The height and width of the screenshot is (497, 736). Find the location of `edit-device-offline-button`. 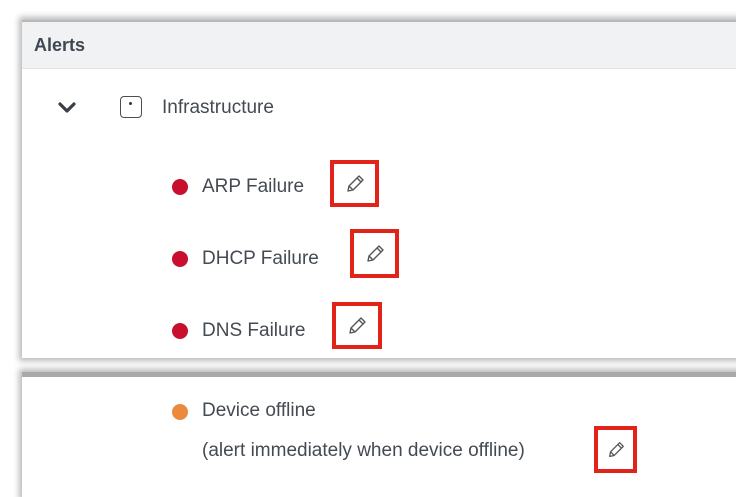

edit-device-offline-button is located at coordinates (615, 449).